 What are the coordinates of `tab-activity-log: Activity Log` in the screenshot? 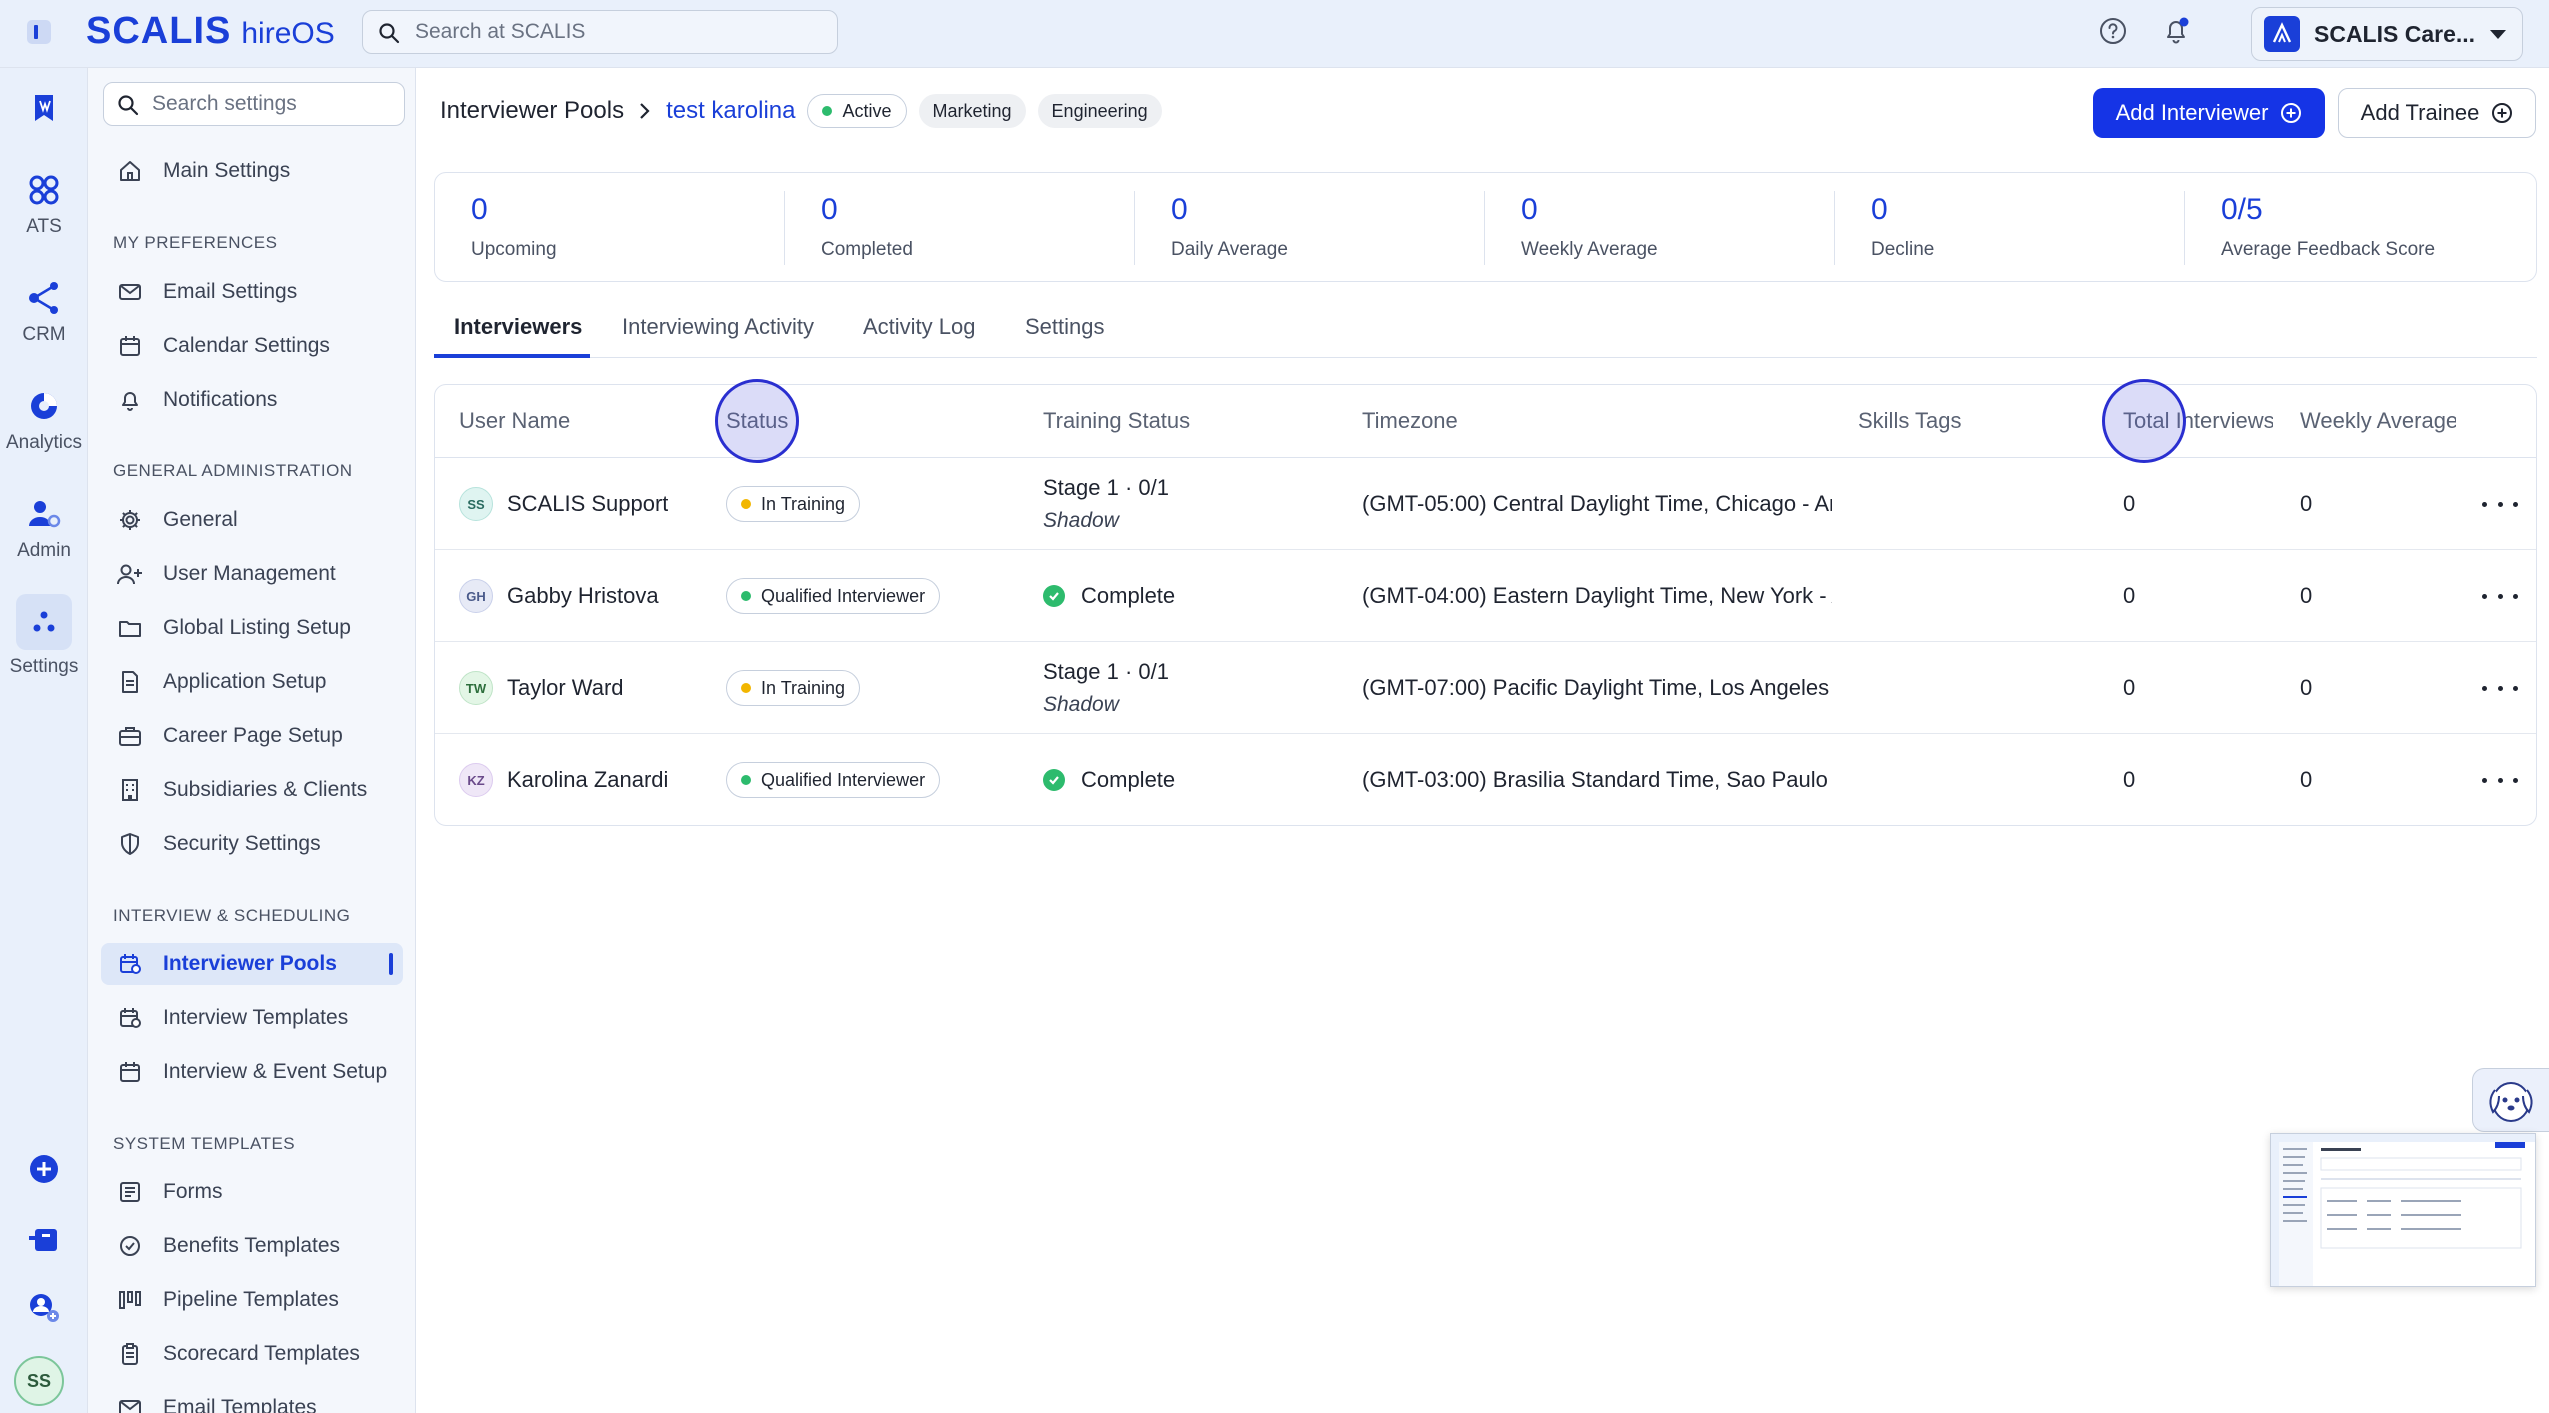 It's located at (919, 327).